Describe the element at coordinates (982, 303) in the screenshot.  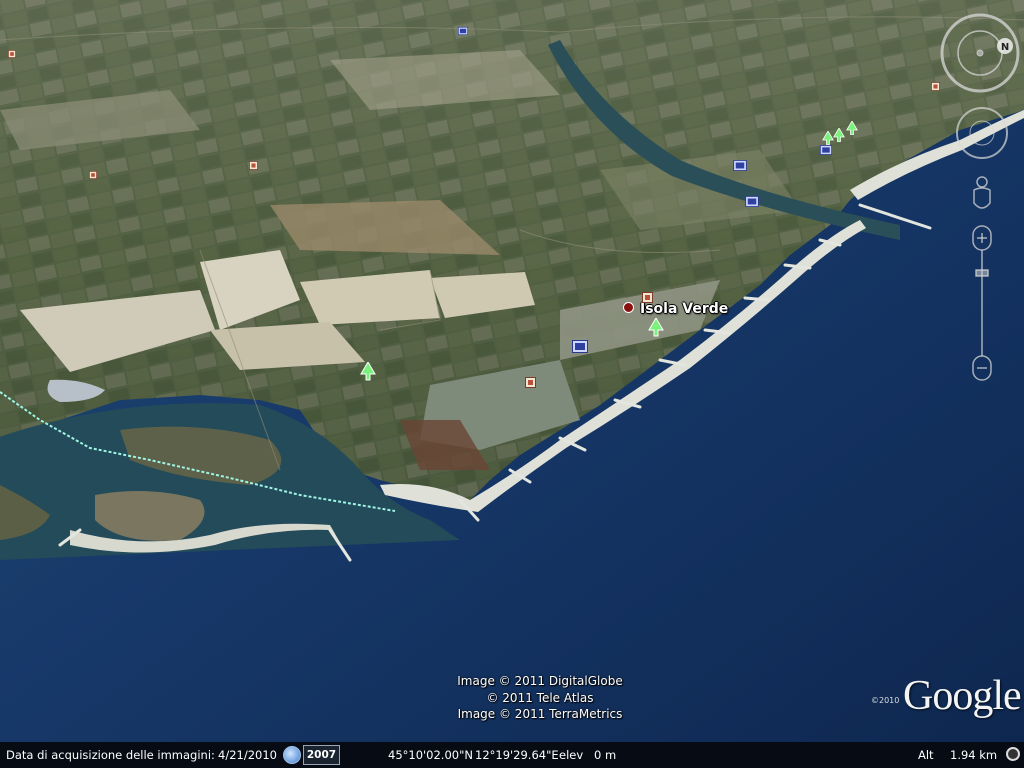
I see `zoom-slider-icon` at that location.